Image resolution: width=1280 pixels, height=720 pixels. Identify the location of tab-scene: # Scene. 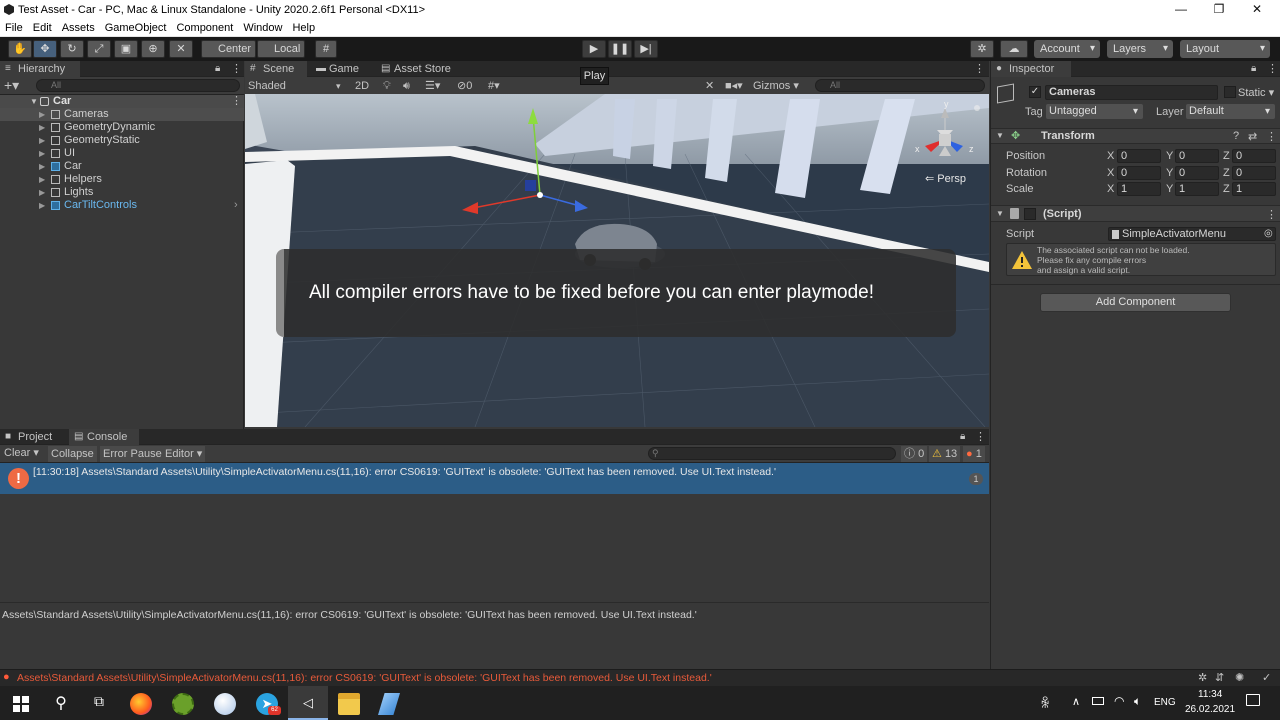
(276, 69).